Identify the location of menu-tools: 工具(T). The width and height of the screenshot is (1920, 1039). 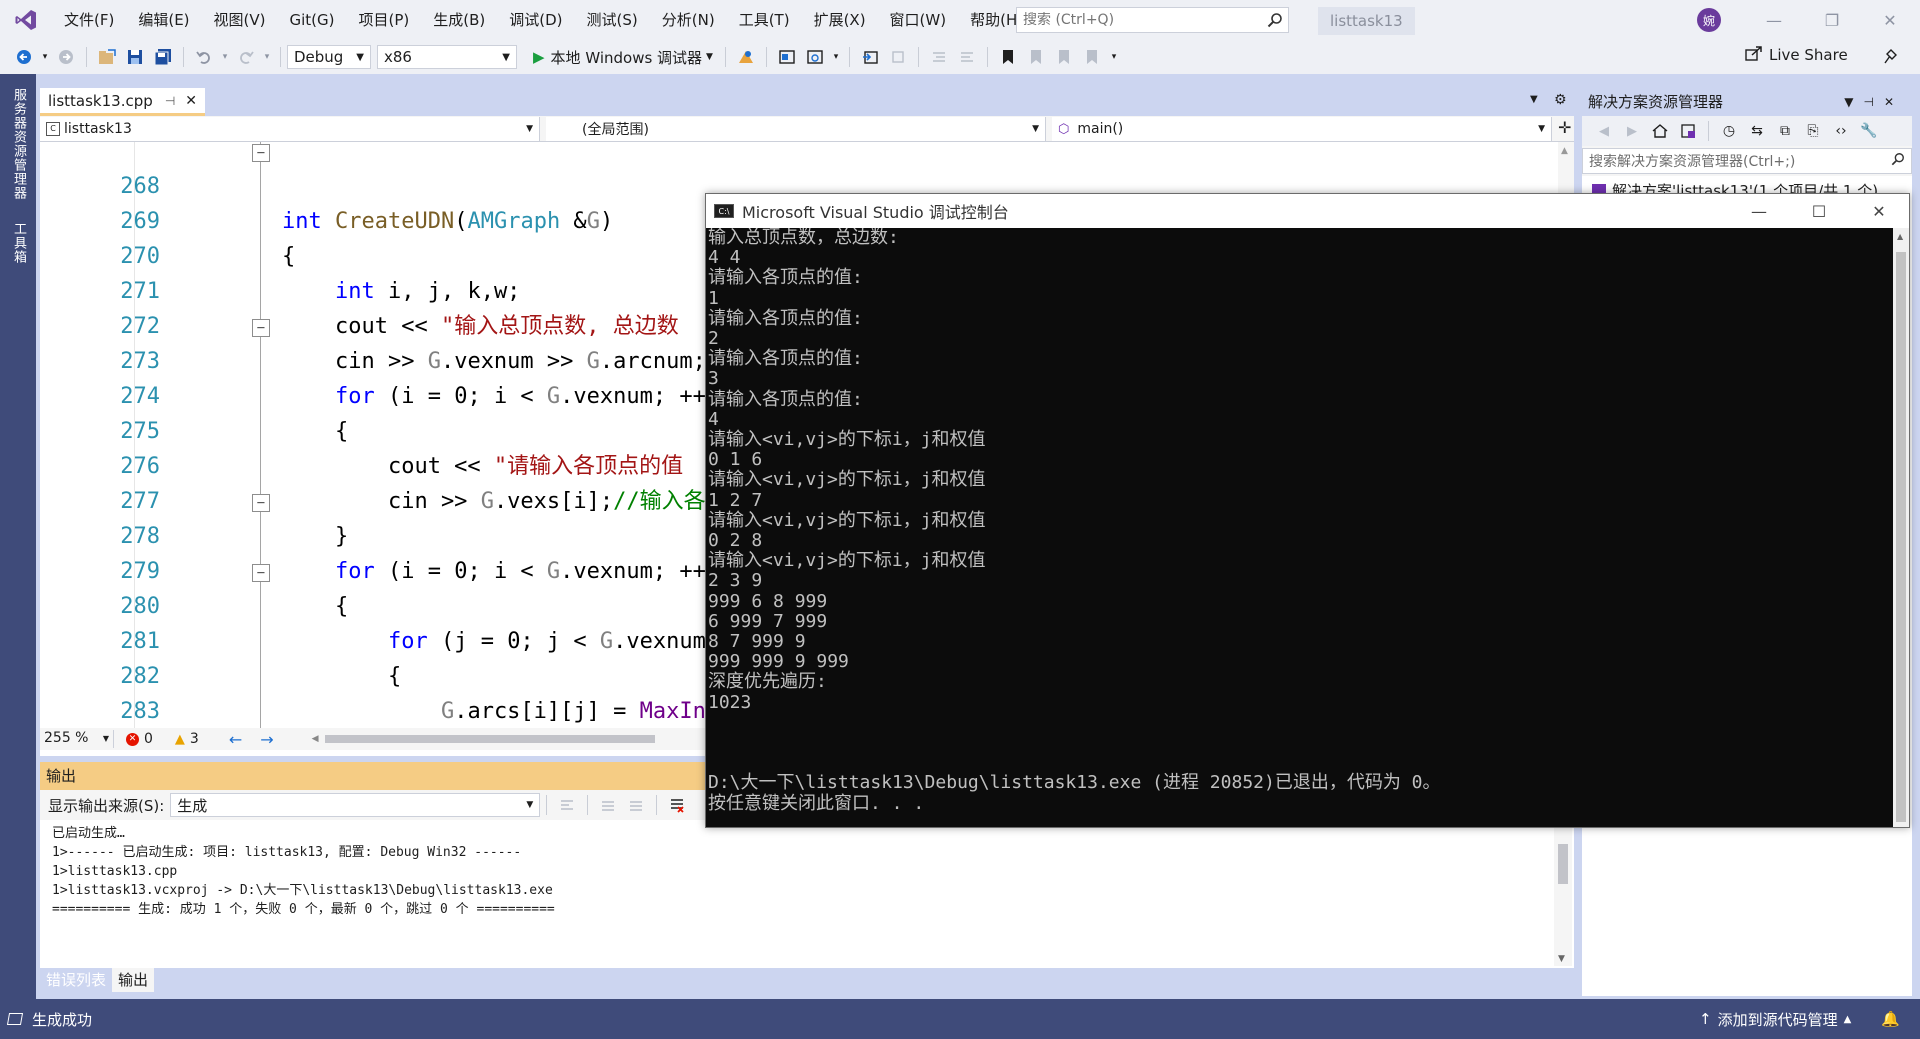
(764, 20).